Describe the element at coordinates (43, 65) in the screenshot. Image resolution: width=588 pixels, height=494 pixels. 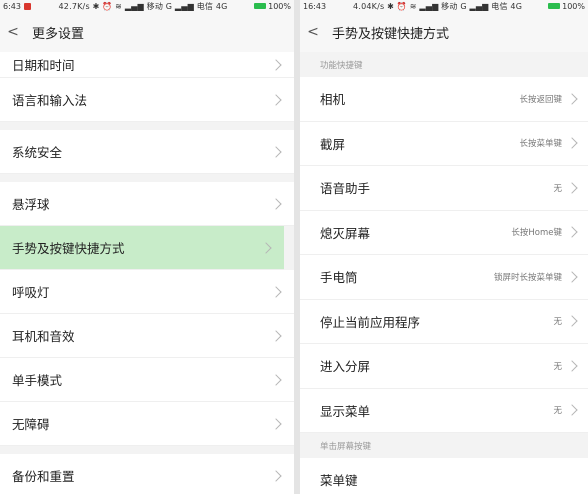
I see `item-label: 日期和时间` at that location.